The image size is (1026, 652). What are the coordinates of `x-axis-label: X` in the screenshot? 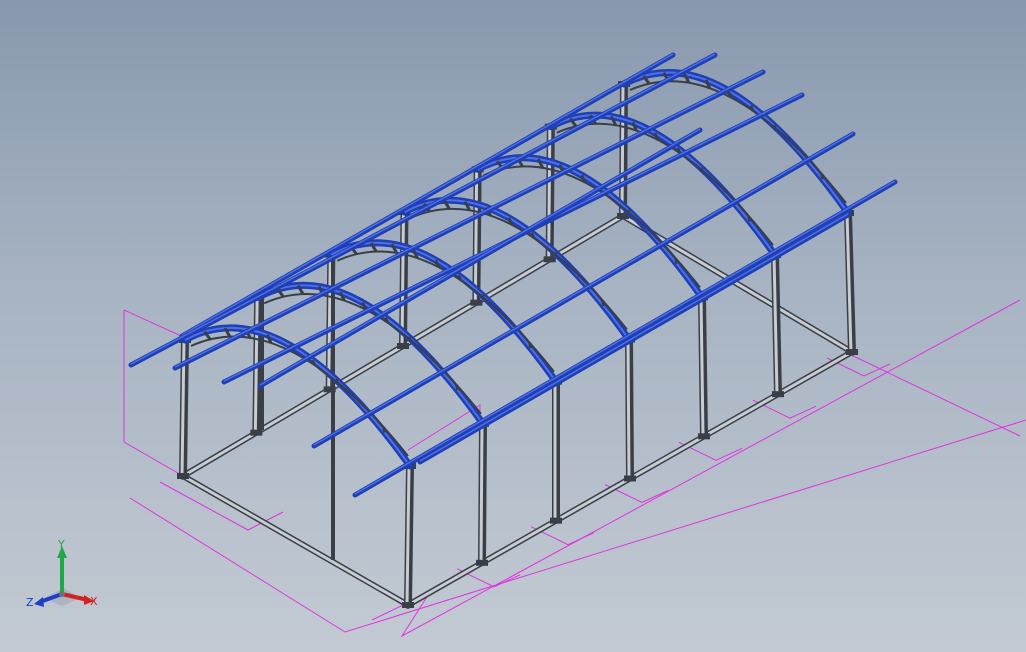 It's located at (94, 601).